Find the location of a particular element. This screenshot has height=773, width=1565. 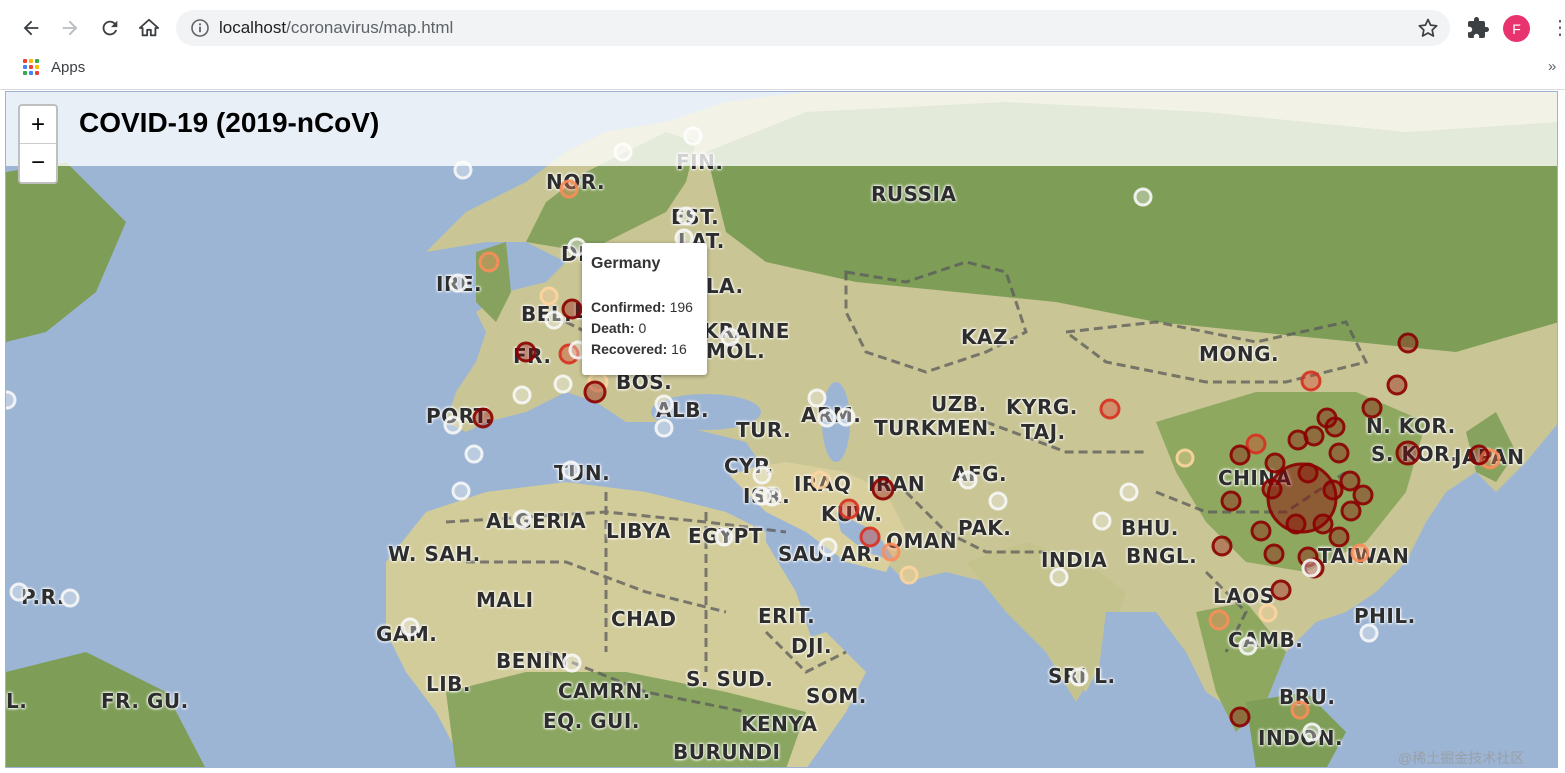

reload-button is located at coordinates (110, 28).